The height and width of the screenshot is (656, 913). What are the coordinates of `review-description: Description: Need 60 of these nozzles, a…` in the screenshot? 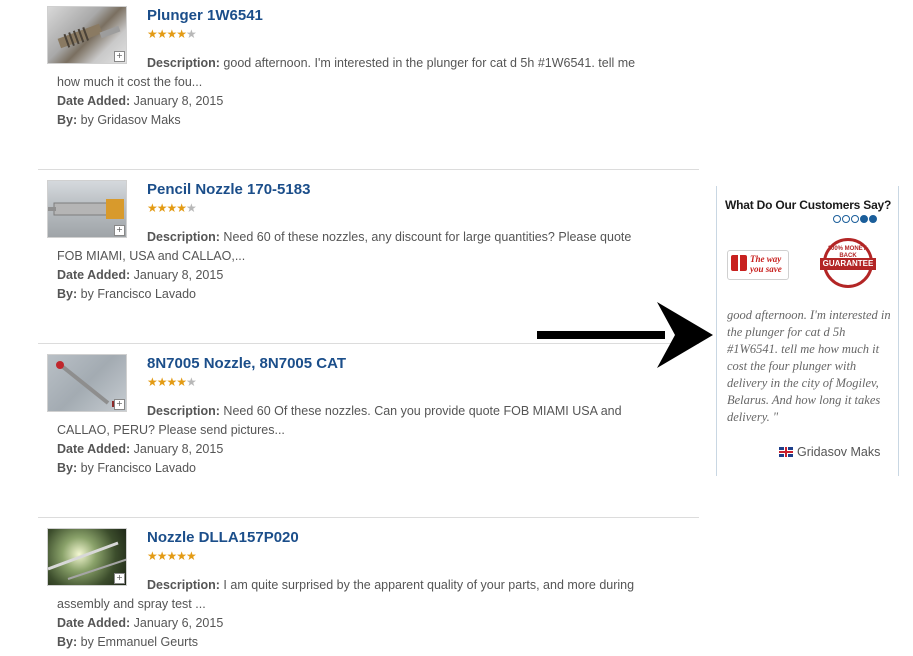 It's located at (352, 247).